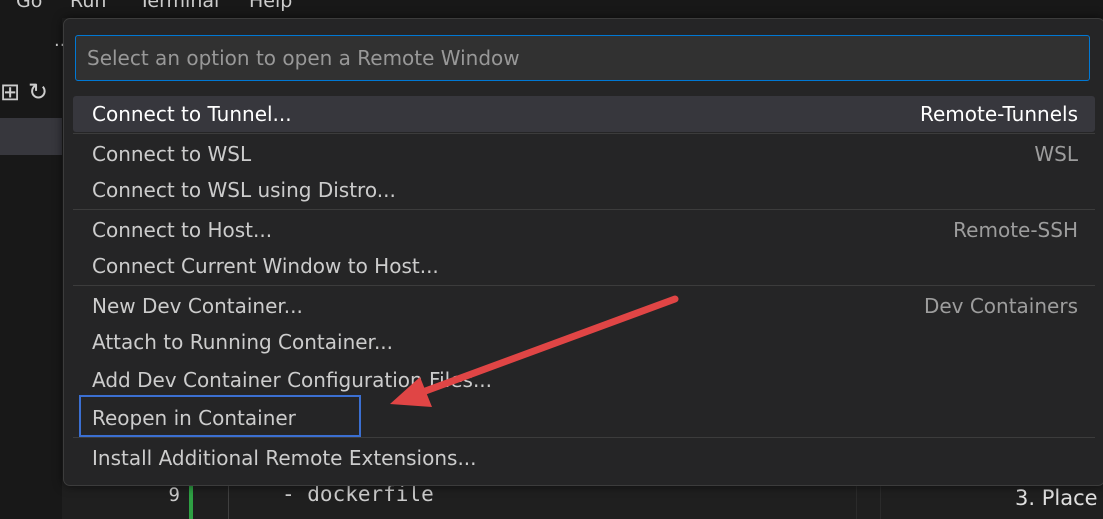 This screenshot has height=519, width=1103. What do you see at coordinates (534, 351) in the screenshot?
I see `annotation-arrow-icon` at bounding box center [534, 351].